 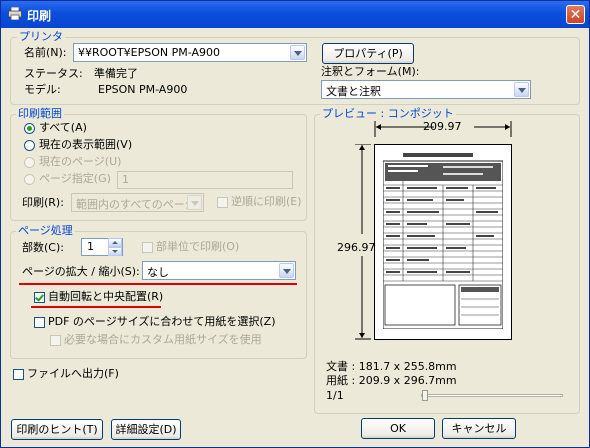 I want to click on comments-forms-select: 文書と注釈, so click(x=426, y=89).